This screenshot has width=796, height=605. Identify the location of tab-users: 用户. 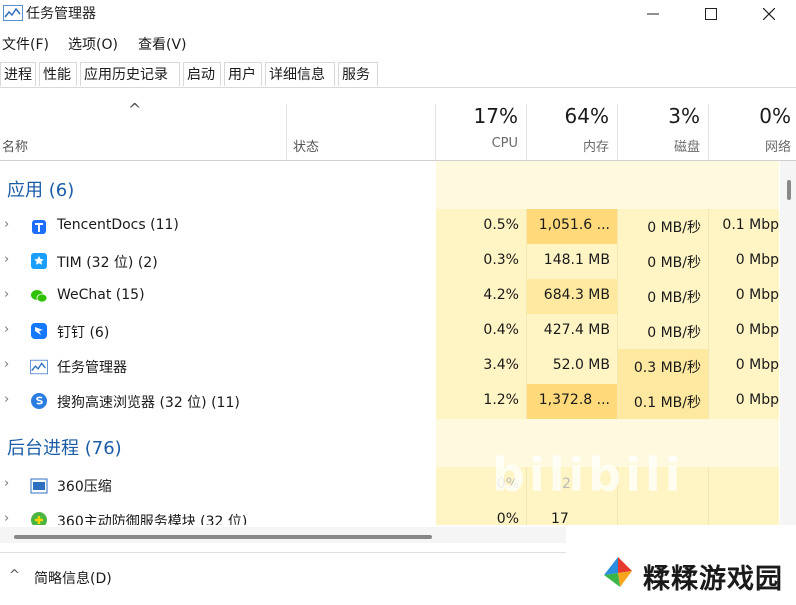
(243, 74).